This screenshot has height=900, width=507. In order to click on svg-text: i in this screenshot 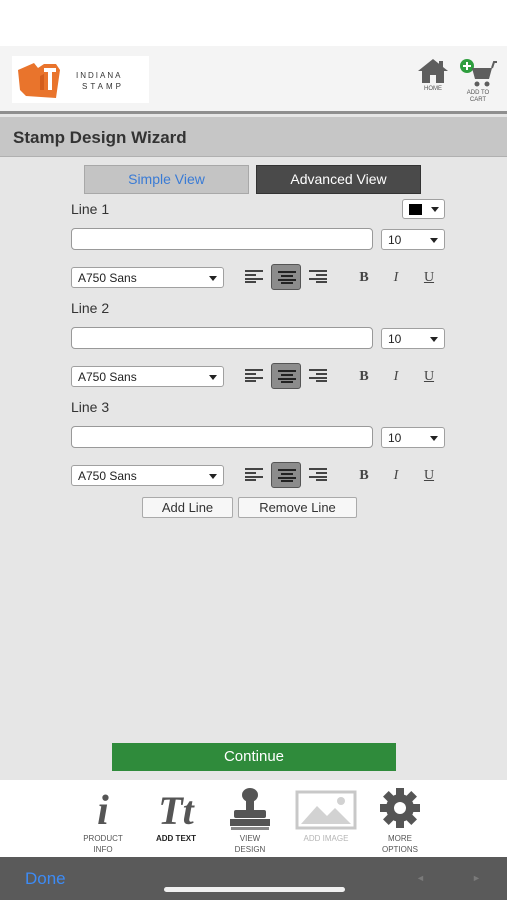, I will do `click(103, 810)`.